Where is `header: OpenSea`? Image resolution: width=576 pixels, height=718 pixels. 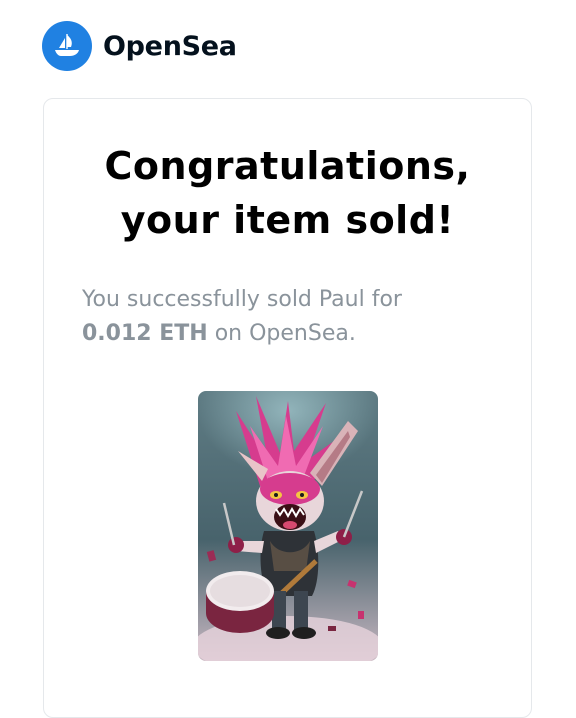 header: OpenSea is located at coordinates (139, 46).